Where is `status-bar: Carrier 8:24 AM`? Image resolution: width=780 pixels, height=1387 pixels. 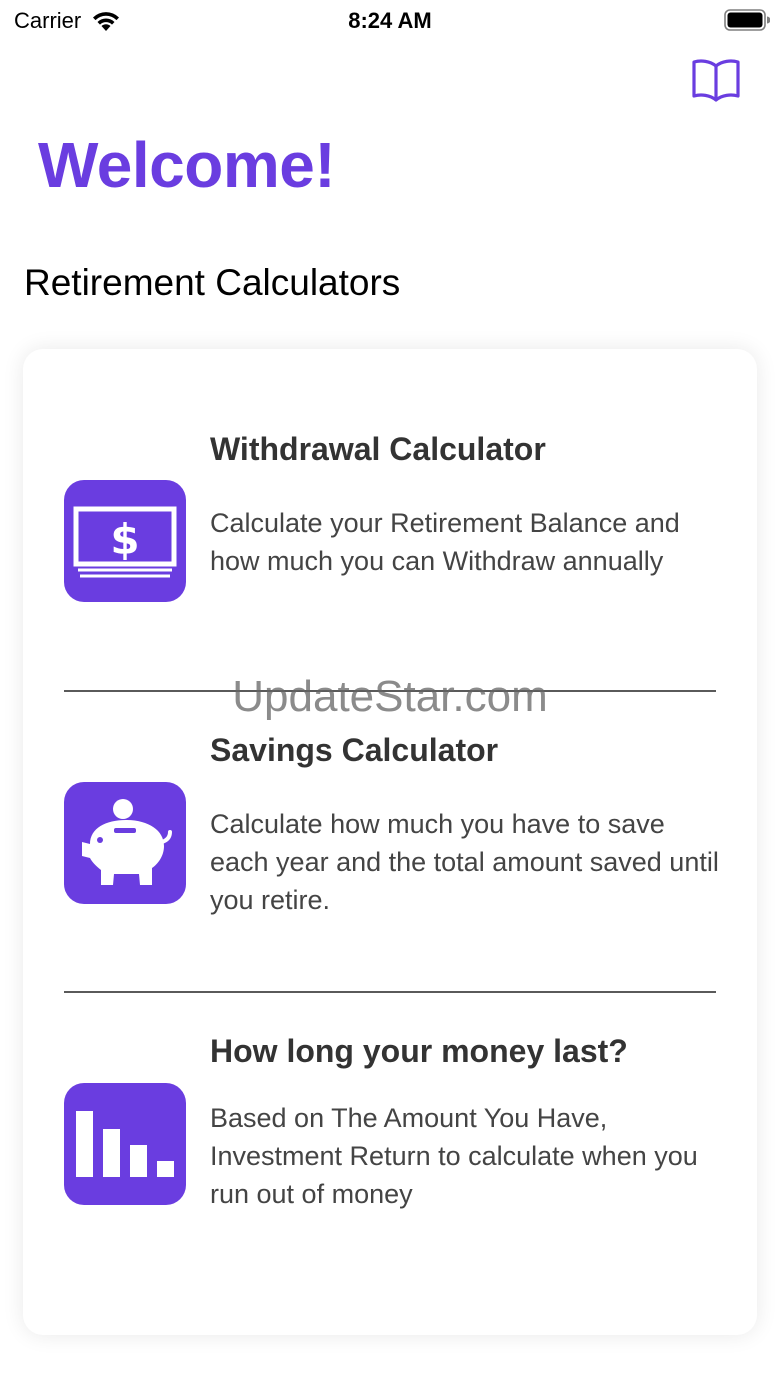
status-bar: Carrier 8:24 AM is located at coordinates (390, 20).